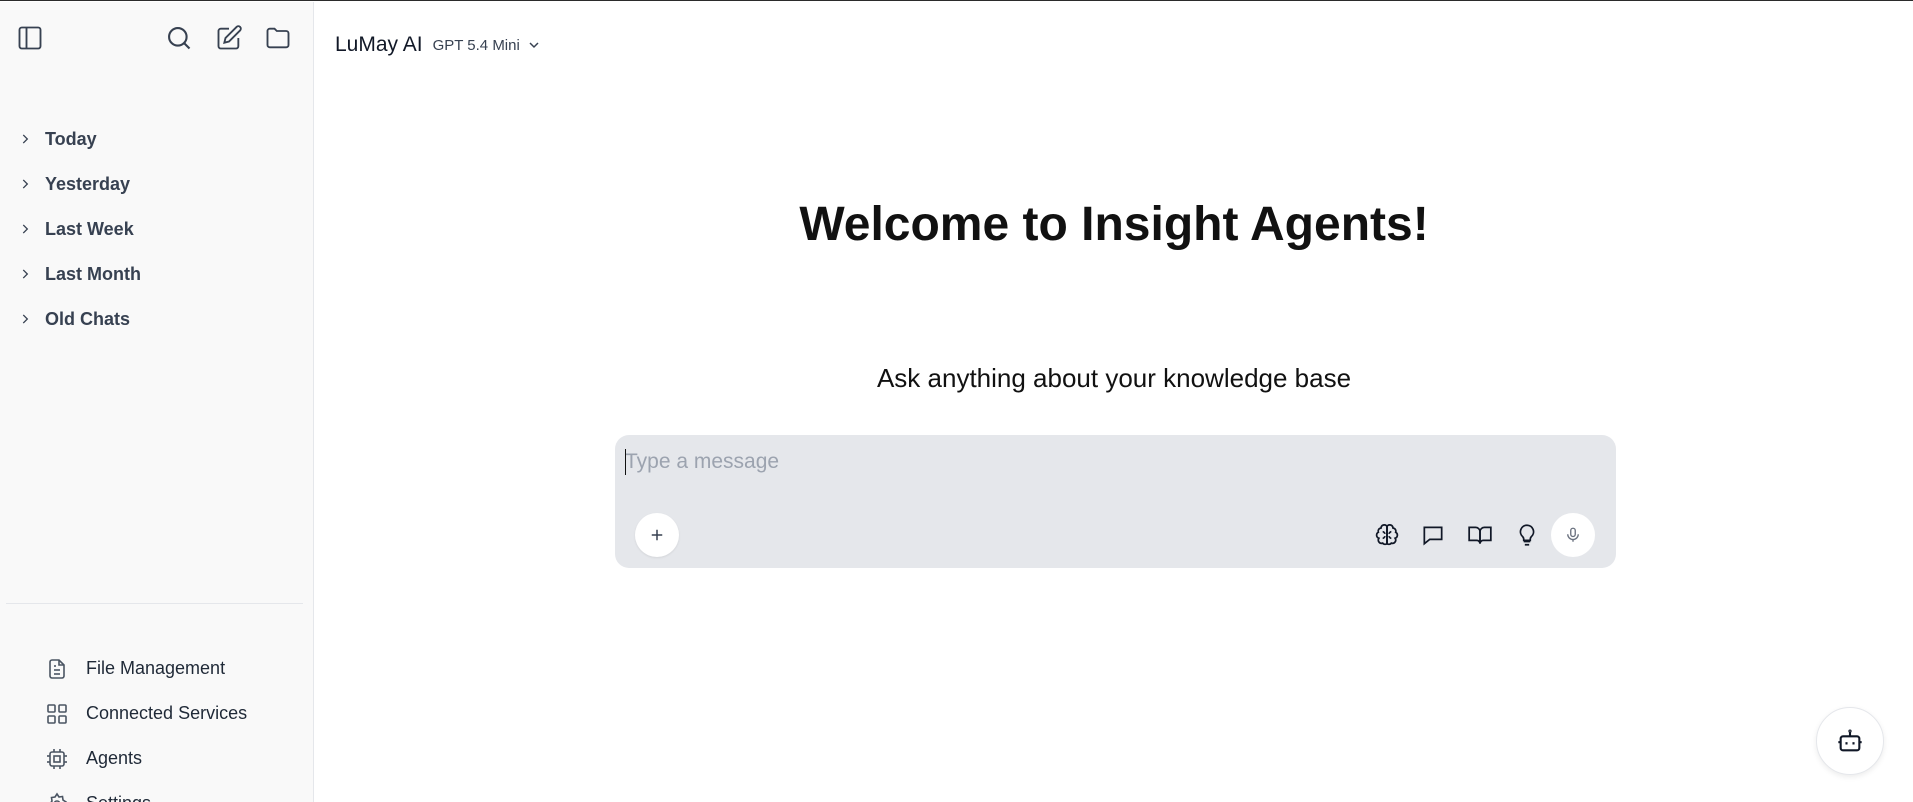 The width and height of the screenshot is (1913, 802). What do you see at coordinates (1114, 224) in the screenshot?
I see `welcome-heading: Welcome to Insight Agents!` at bounding box center [1114, 224].